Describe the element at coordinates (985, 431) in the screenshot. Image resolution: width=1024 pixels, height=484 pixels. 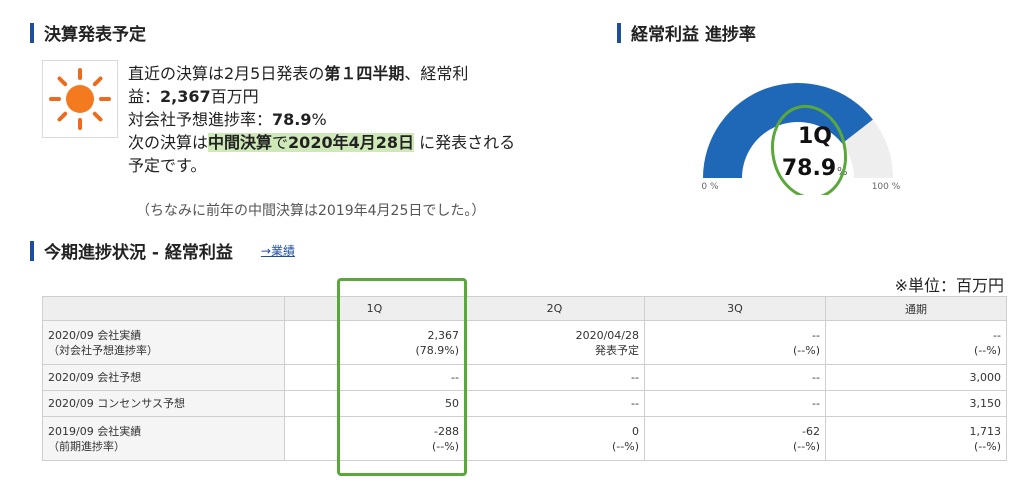
I see `cell-line: 1,713` at that location.